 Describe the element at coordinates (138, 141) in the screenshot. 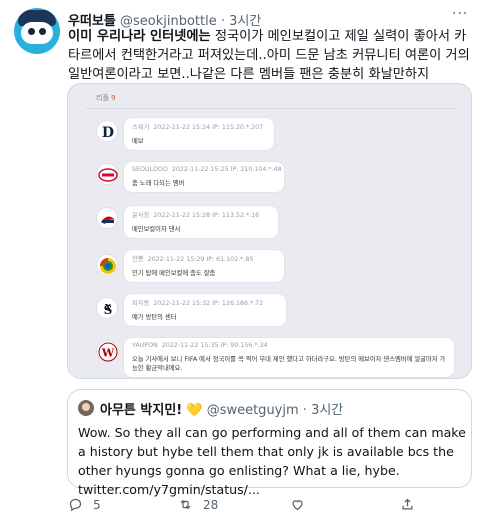

I see `comment-text: 메보` at that location.